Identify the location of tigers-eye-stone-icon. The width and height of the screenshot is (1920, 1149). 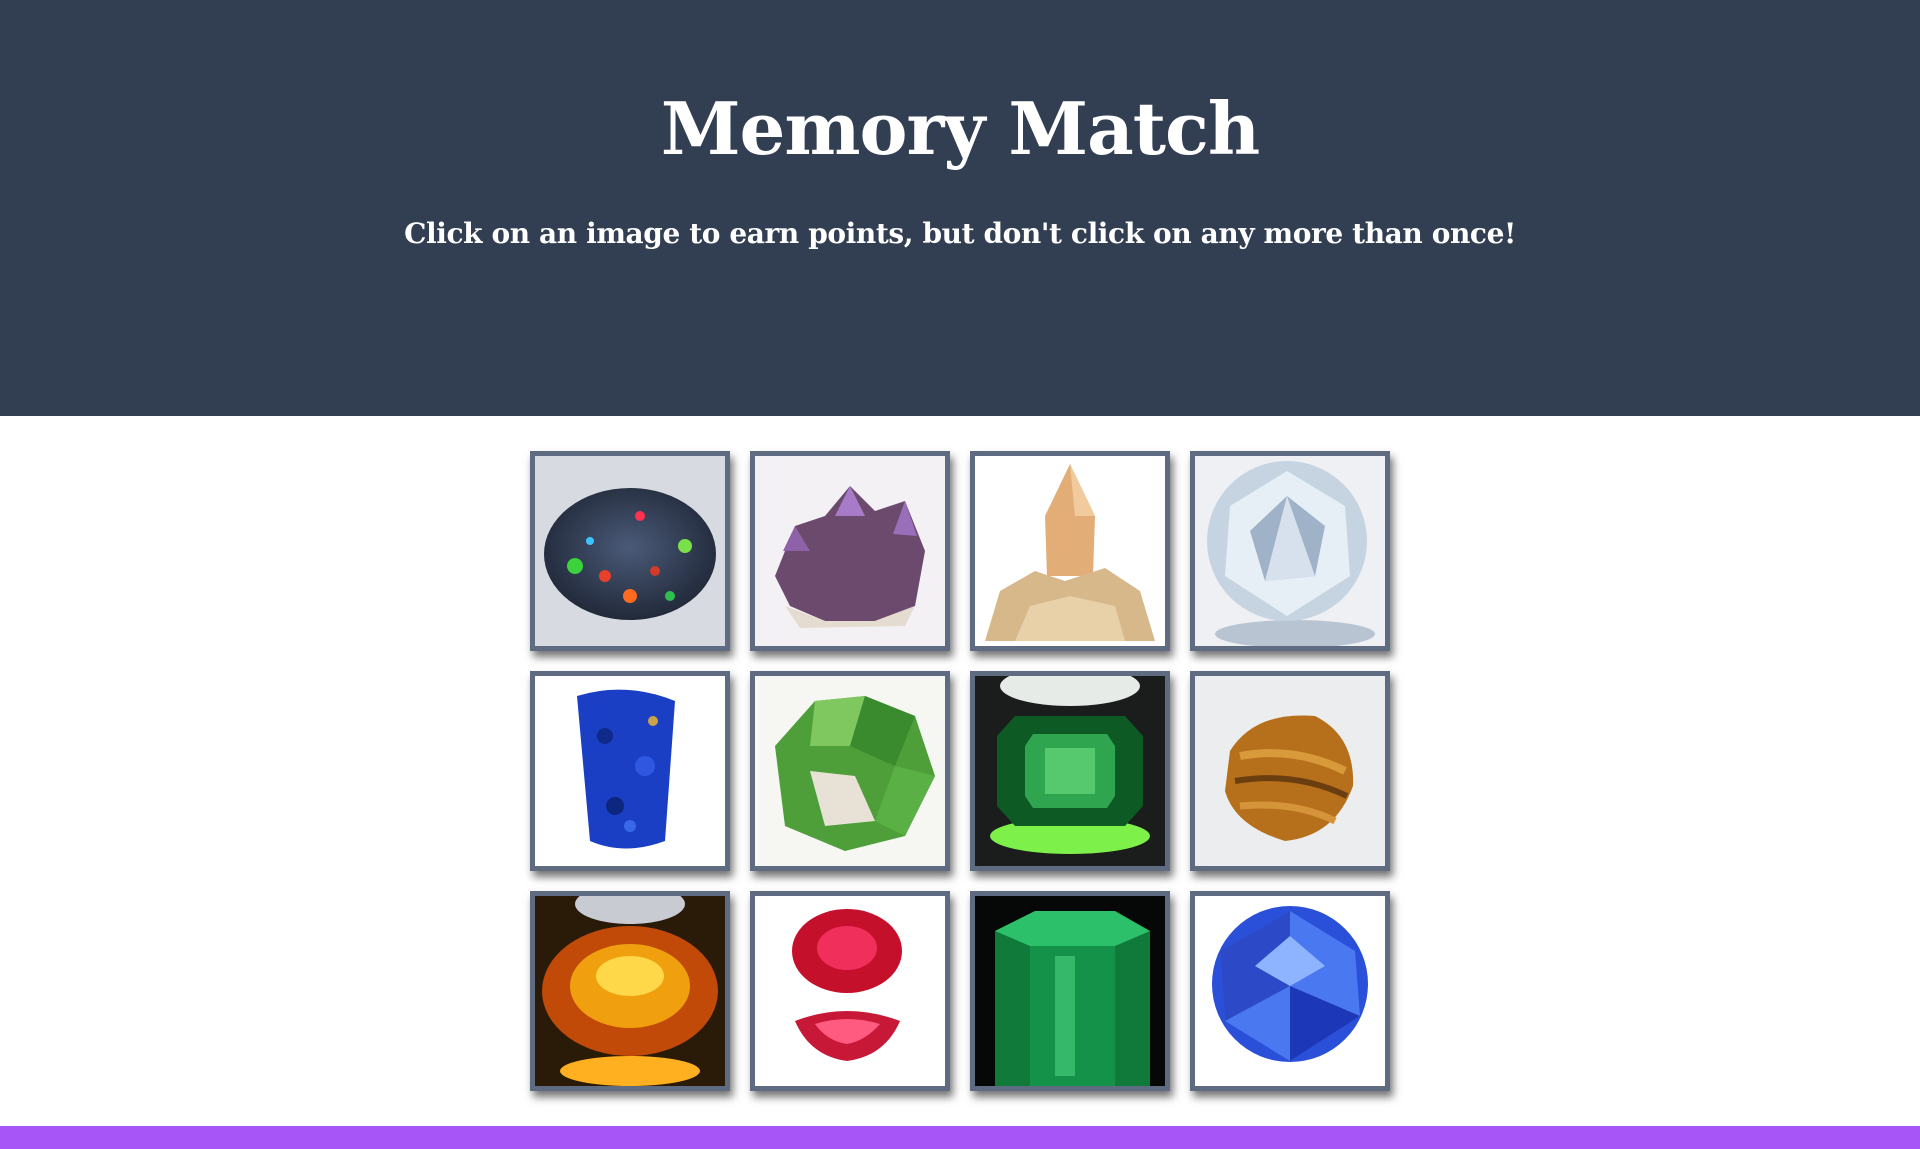
(1290, 771).